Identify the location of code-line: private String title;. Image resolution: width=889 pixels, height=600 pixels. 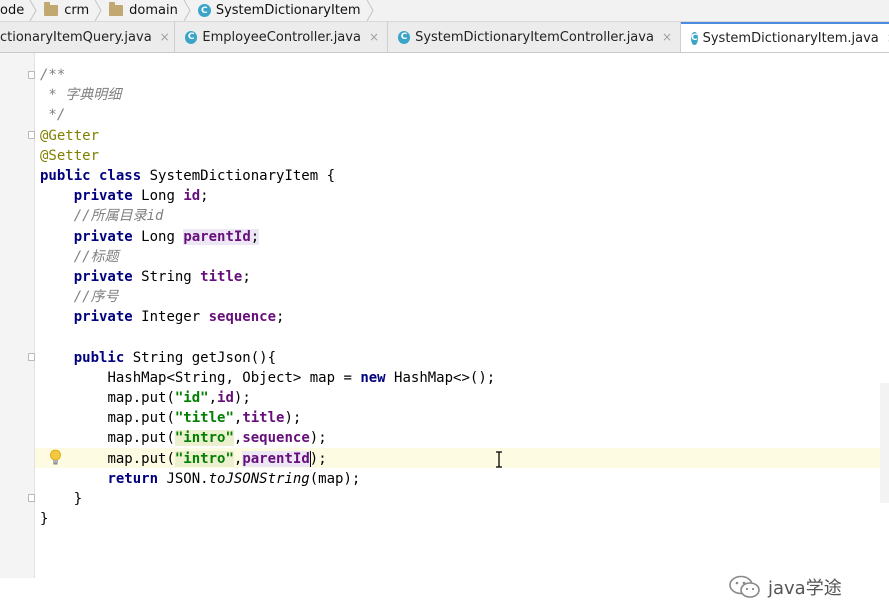
(267, 277).